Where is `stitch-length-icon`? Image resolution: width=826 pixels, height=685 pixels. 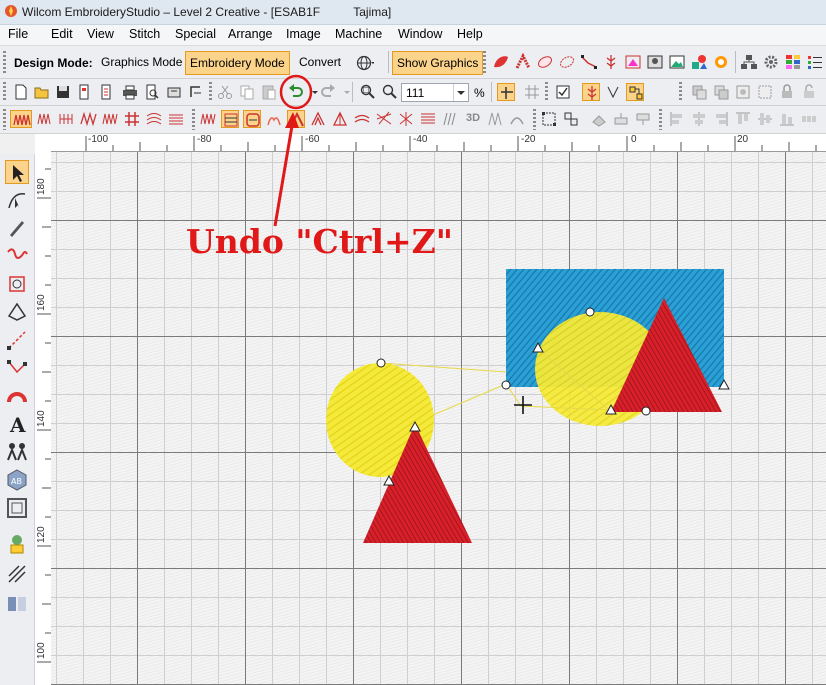 stitch-length-icon is located at coordinates (384, 119).